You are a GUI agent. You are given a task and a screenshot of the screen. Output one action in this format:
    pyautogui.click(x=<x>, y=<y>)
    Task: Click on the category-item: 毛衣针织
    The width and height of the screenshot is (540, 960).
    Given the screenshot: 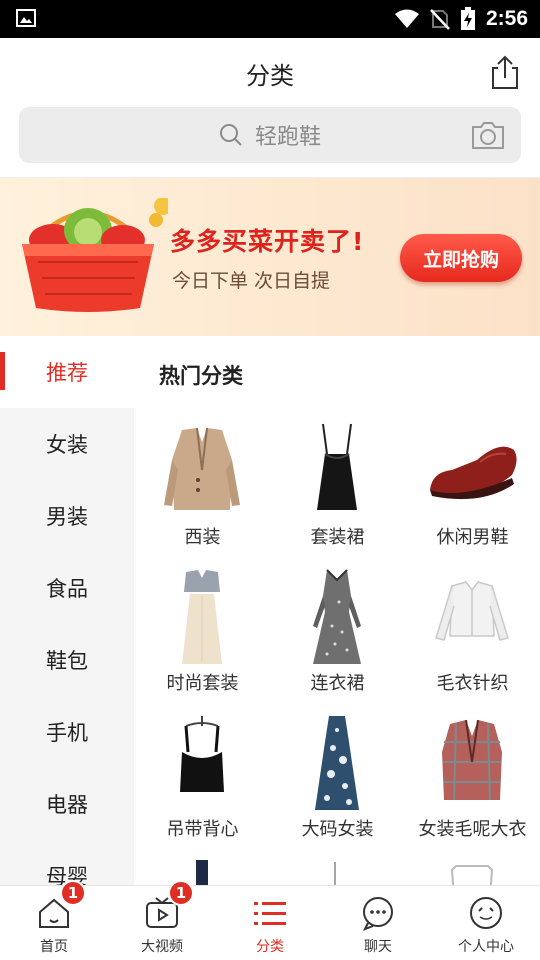 What is the action you would take?
    pyautogui.click(x=472, y=639)
    